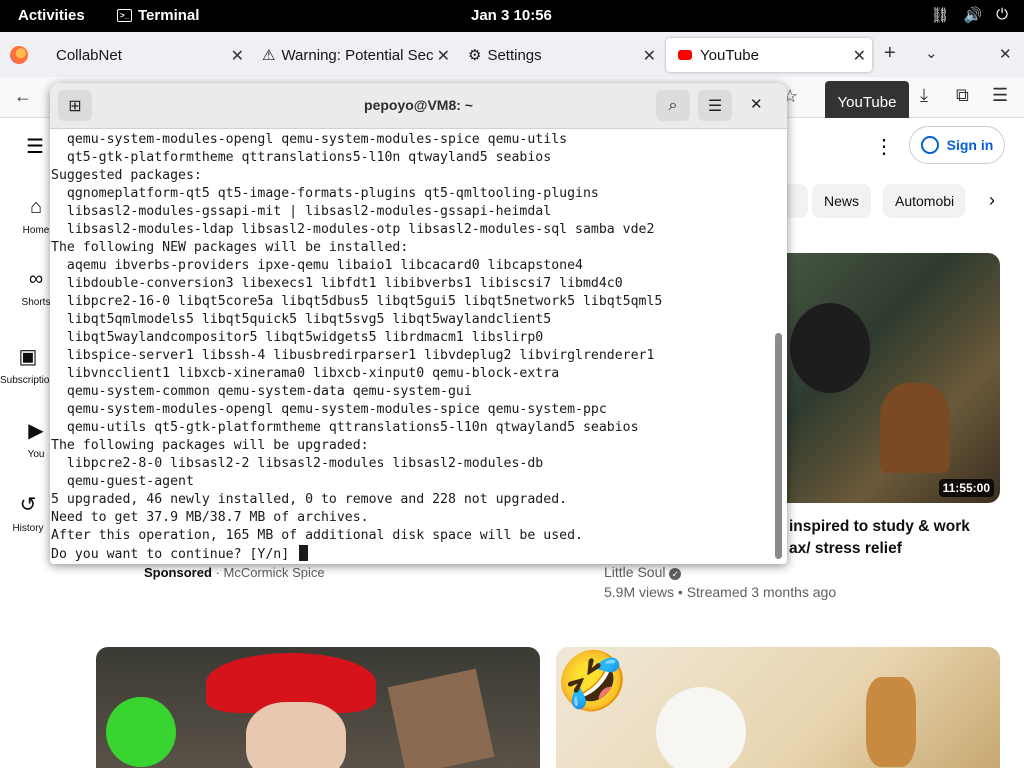  Describe the element at coordinates (210, 517) in the screenshot. I see `terminal-line: Need to get 37.9 MB/38.7 MB of archives.` at that location.